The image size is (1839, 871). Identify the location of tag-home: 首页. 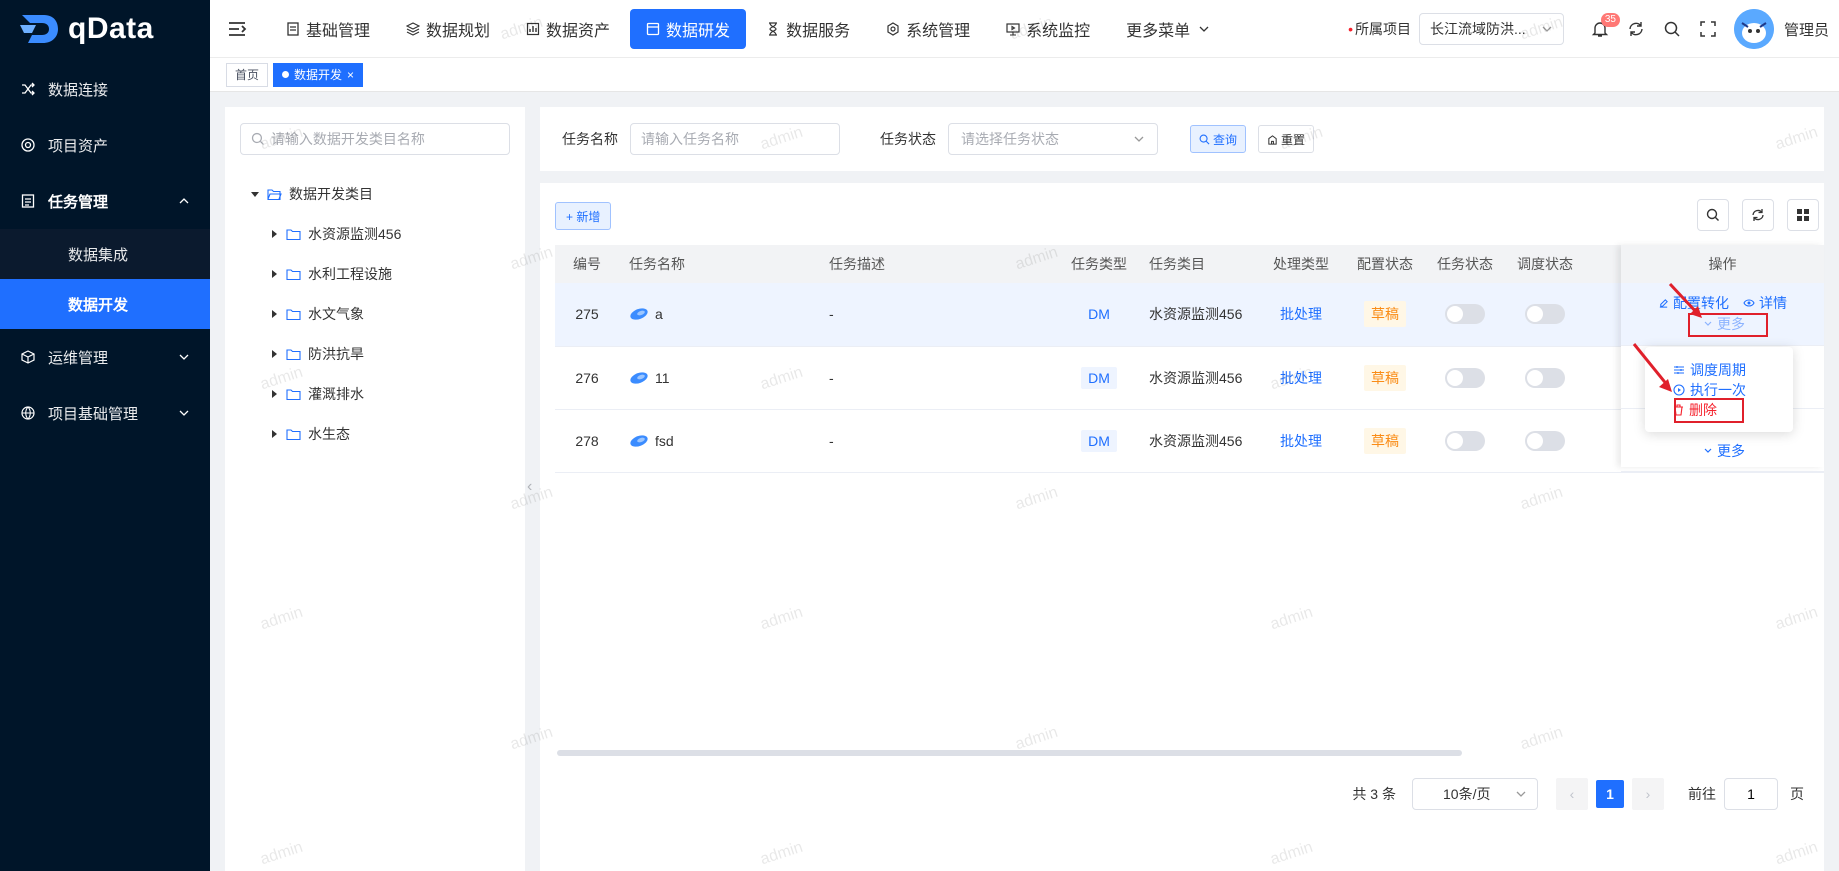
(247, 74).